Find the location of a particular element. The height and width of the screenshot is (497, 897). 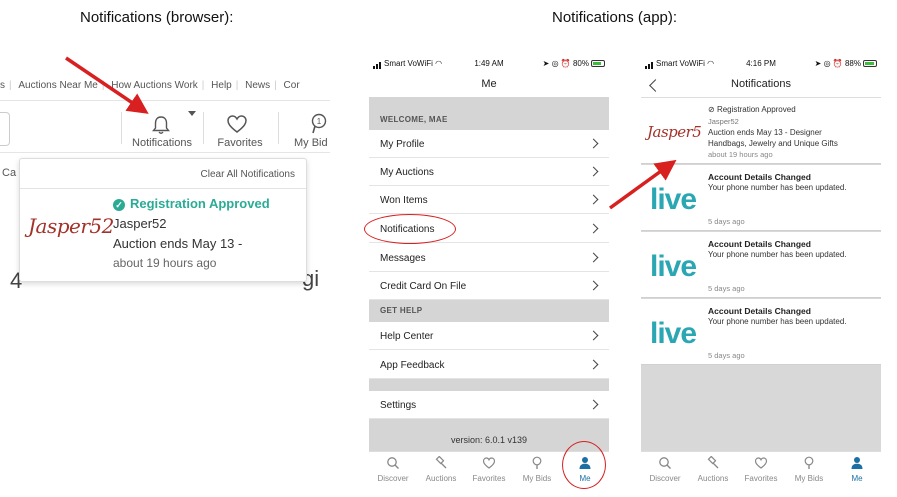

menu-label: My Auctions is located at coordinates (407, 172).